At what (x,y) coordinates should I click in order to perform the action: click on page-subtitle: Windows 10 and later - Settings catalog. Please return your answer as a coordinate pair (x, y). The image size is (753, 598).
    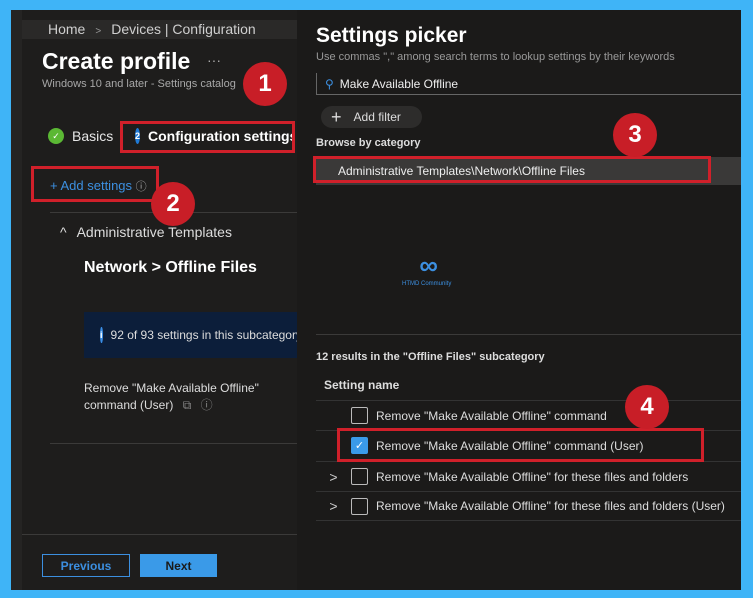
    Looking at the image, I should click on (139, 84).